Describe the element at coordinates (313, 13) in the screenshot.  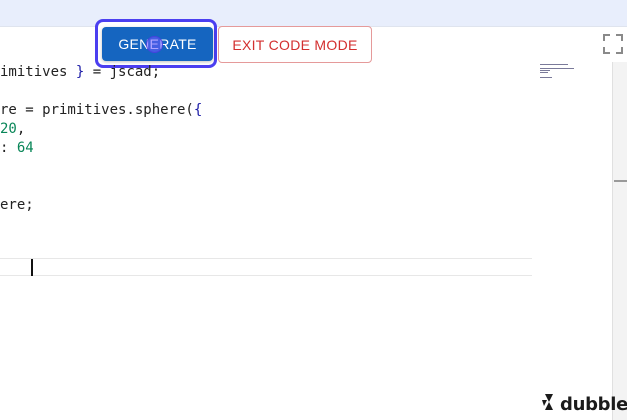
I see `top-bar` at that location.